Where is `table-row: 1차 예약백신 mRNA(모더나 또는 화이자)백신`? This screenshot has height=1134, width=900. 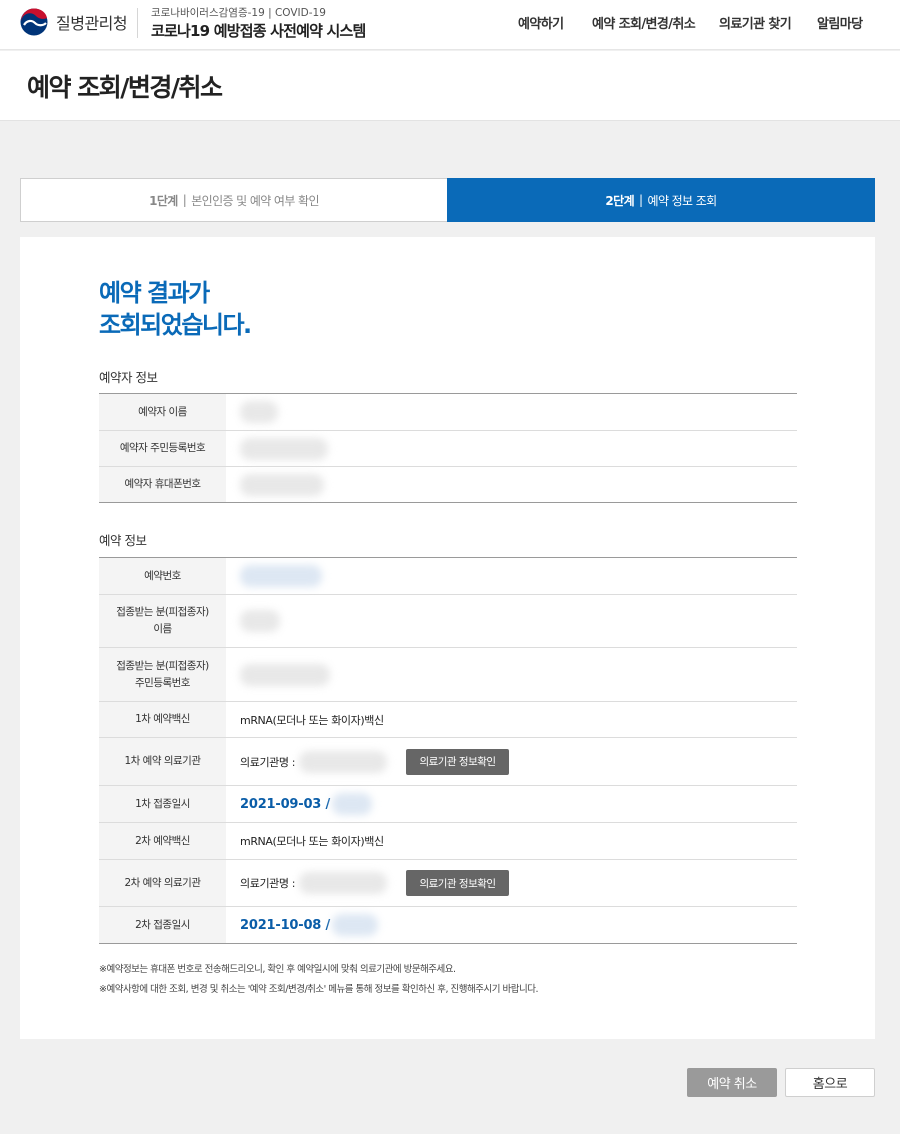
table-row: 1차 예약백신 mRNA(모더나 또는 화이자)백신 is located at coordinates (448, 720).